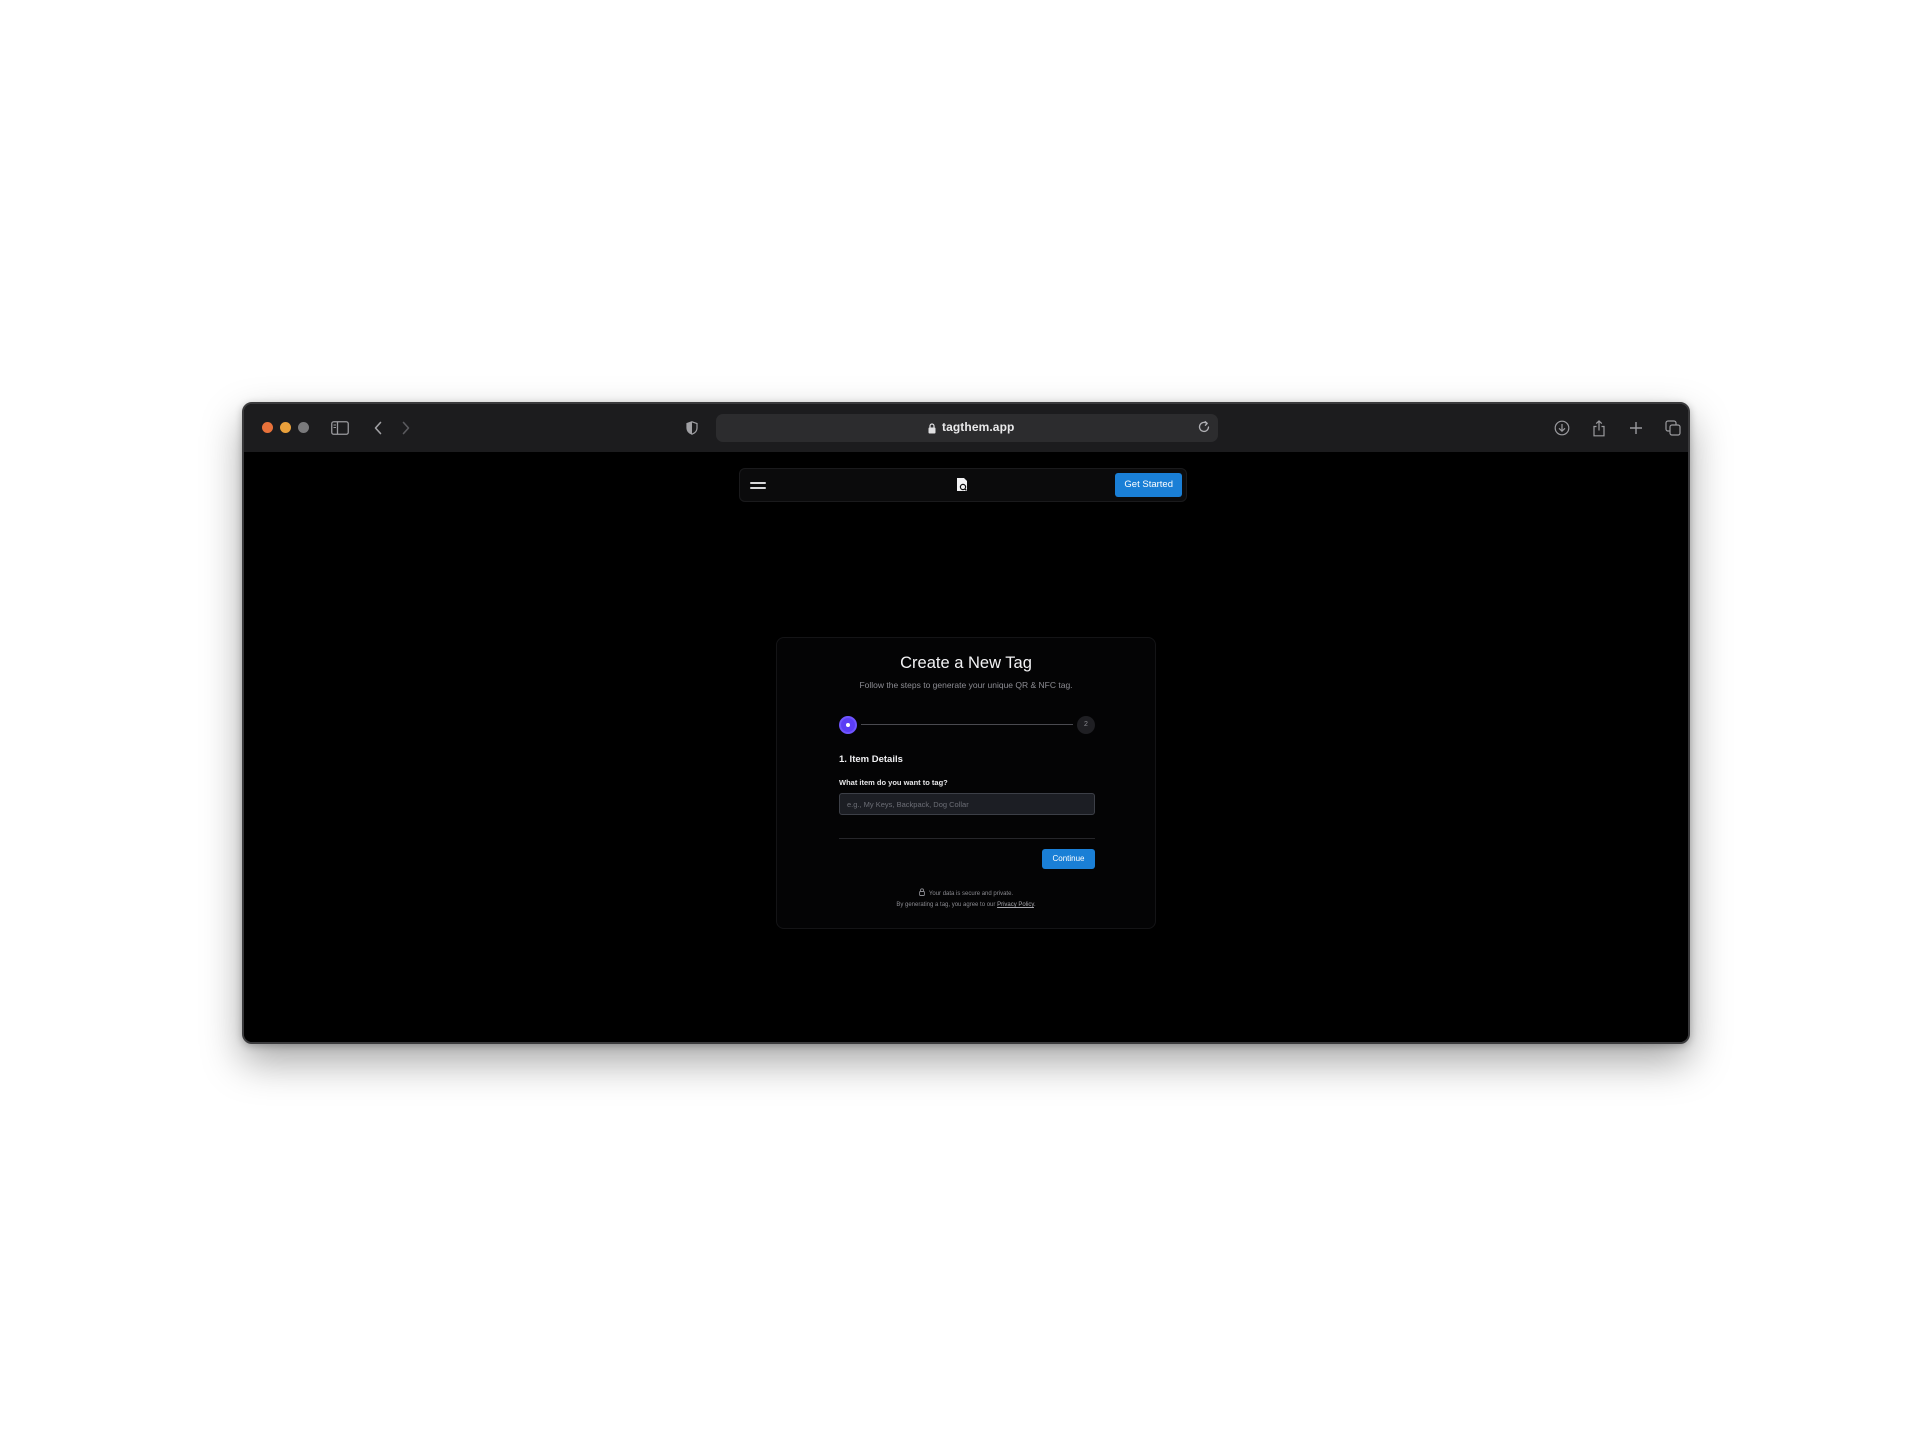  I want to click on minimize-window-button, so click(285, 427).